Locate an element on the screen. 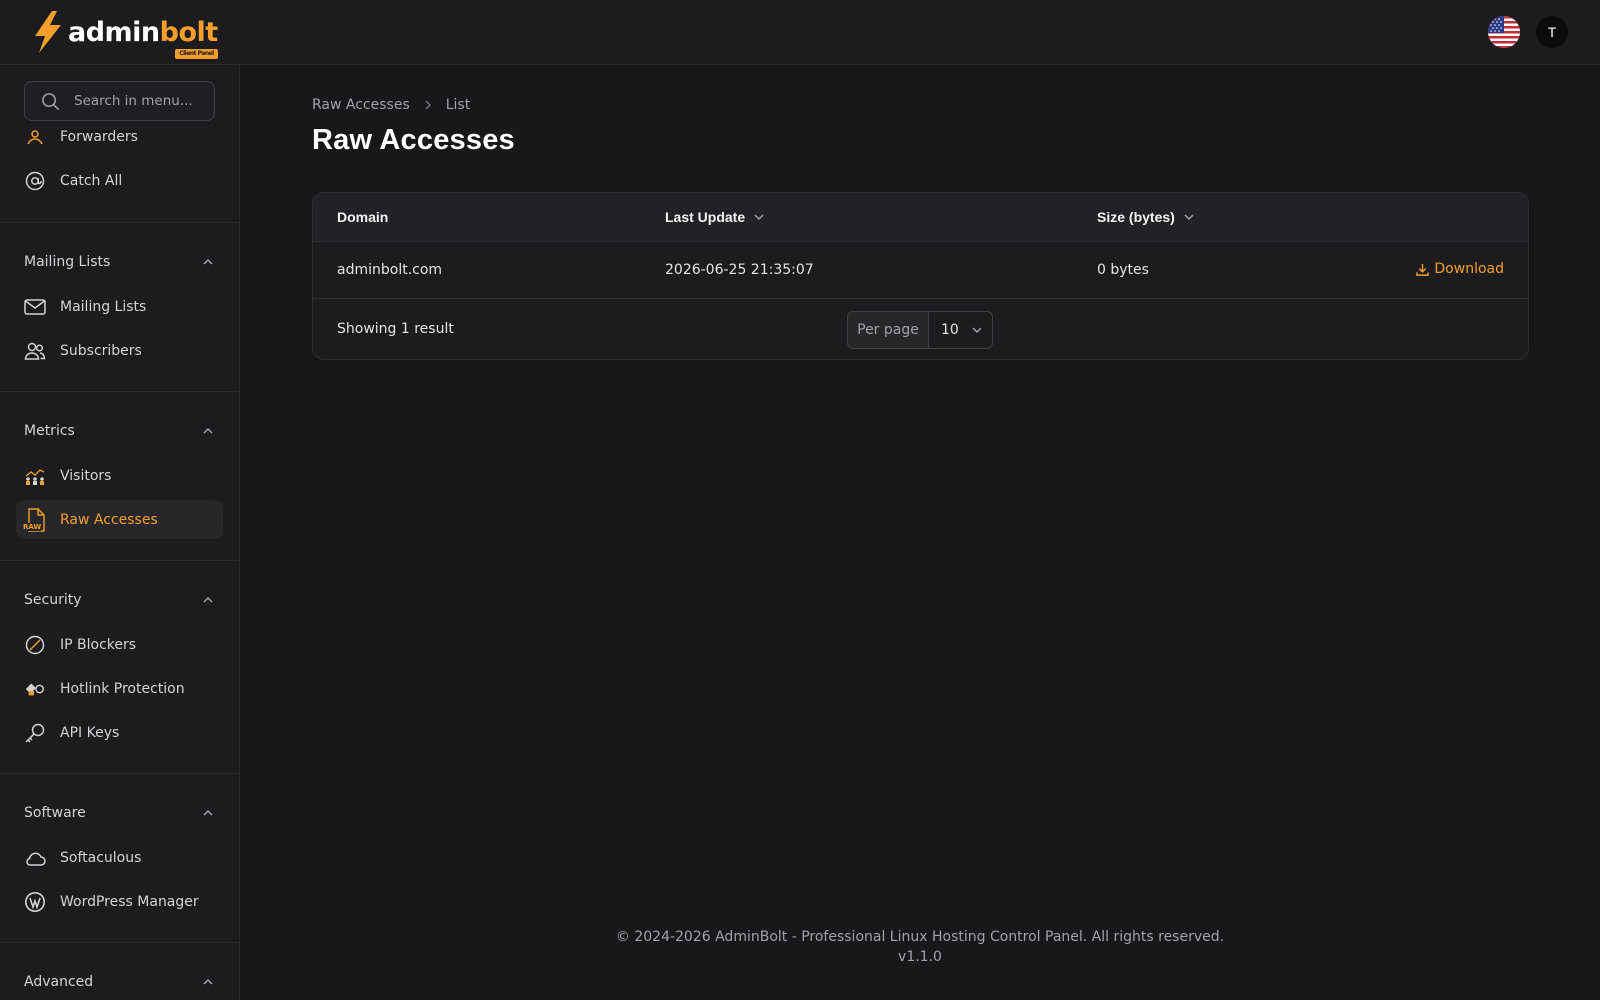 The image size is (1600, 1000). sidebar-item-label: Forwarders is located at coordinates (99, 136).